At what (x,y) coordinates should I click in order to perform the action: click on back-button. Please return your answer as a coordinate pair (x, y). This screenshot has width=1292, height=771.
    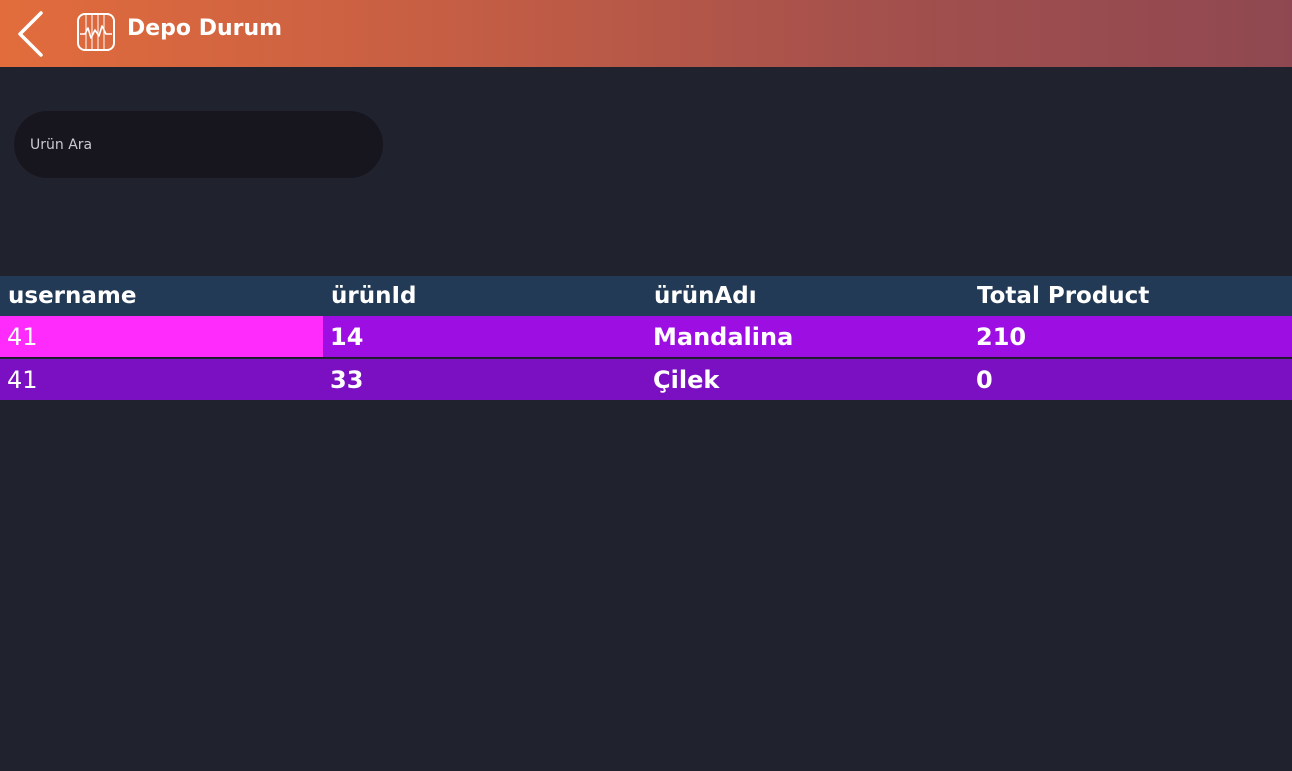
    Looking at the image, I should click on (30, 34).